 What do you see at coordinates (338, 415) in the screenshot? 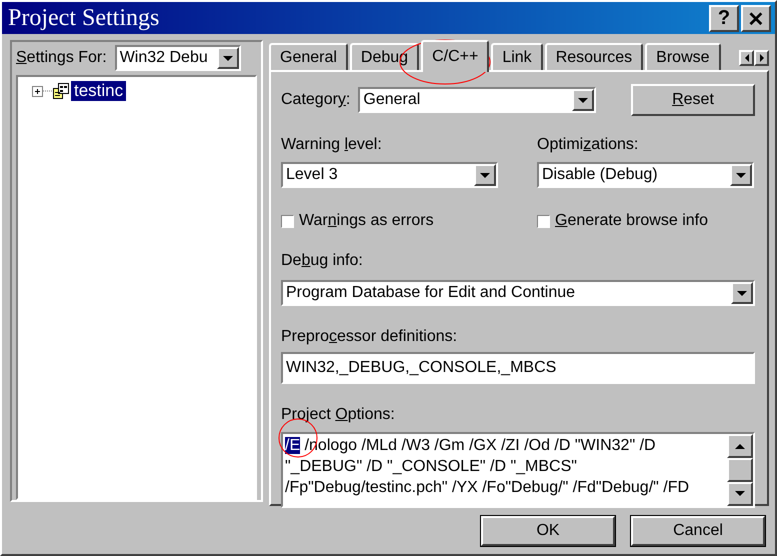
I see `project-options-label: Project Options:` at bounding box center [338, 415].